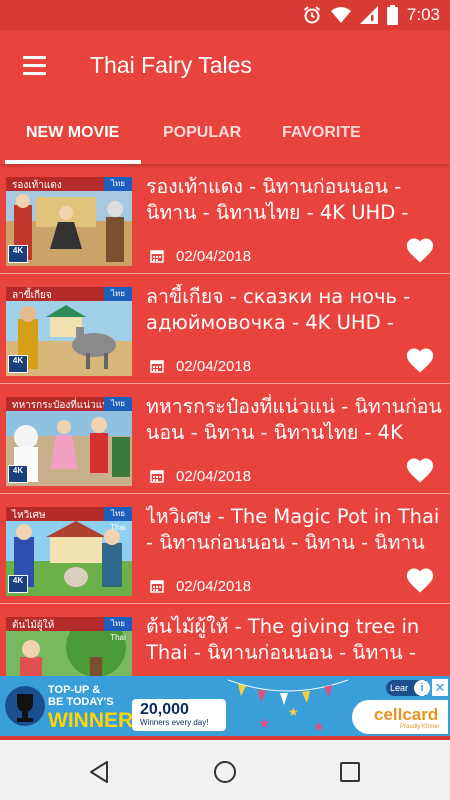  What do you see at coordinates (69, 221) in the screenshot?
I see `video-thumbnail: รองเท้าแดง ไทย 4K` at bounding box center [69, 221].